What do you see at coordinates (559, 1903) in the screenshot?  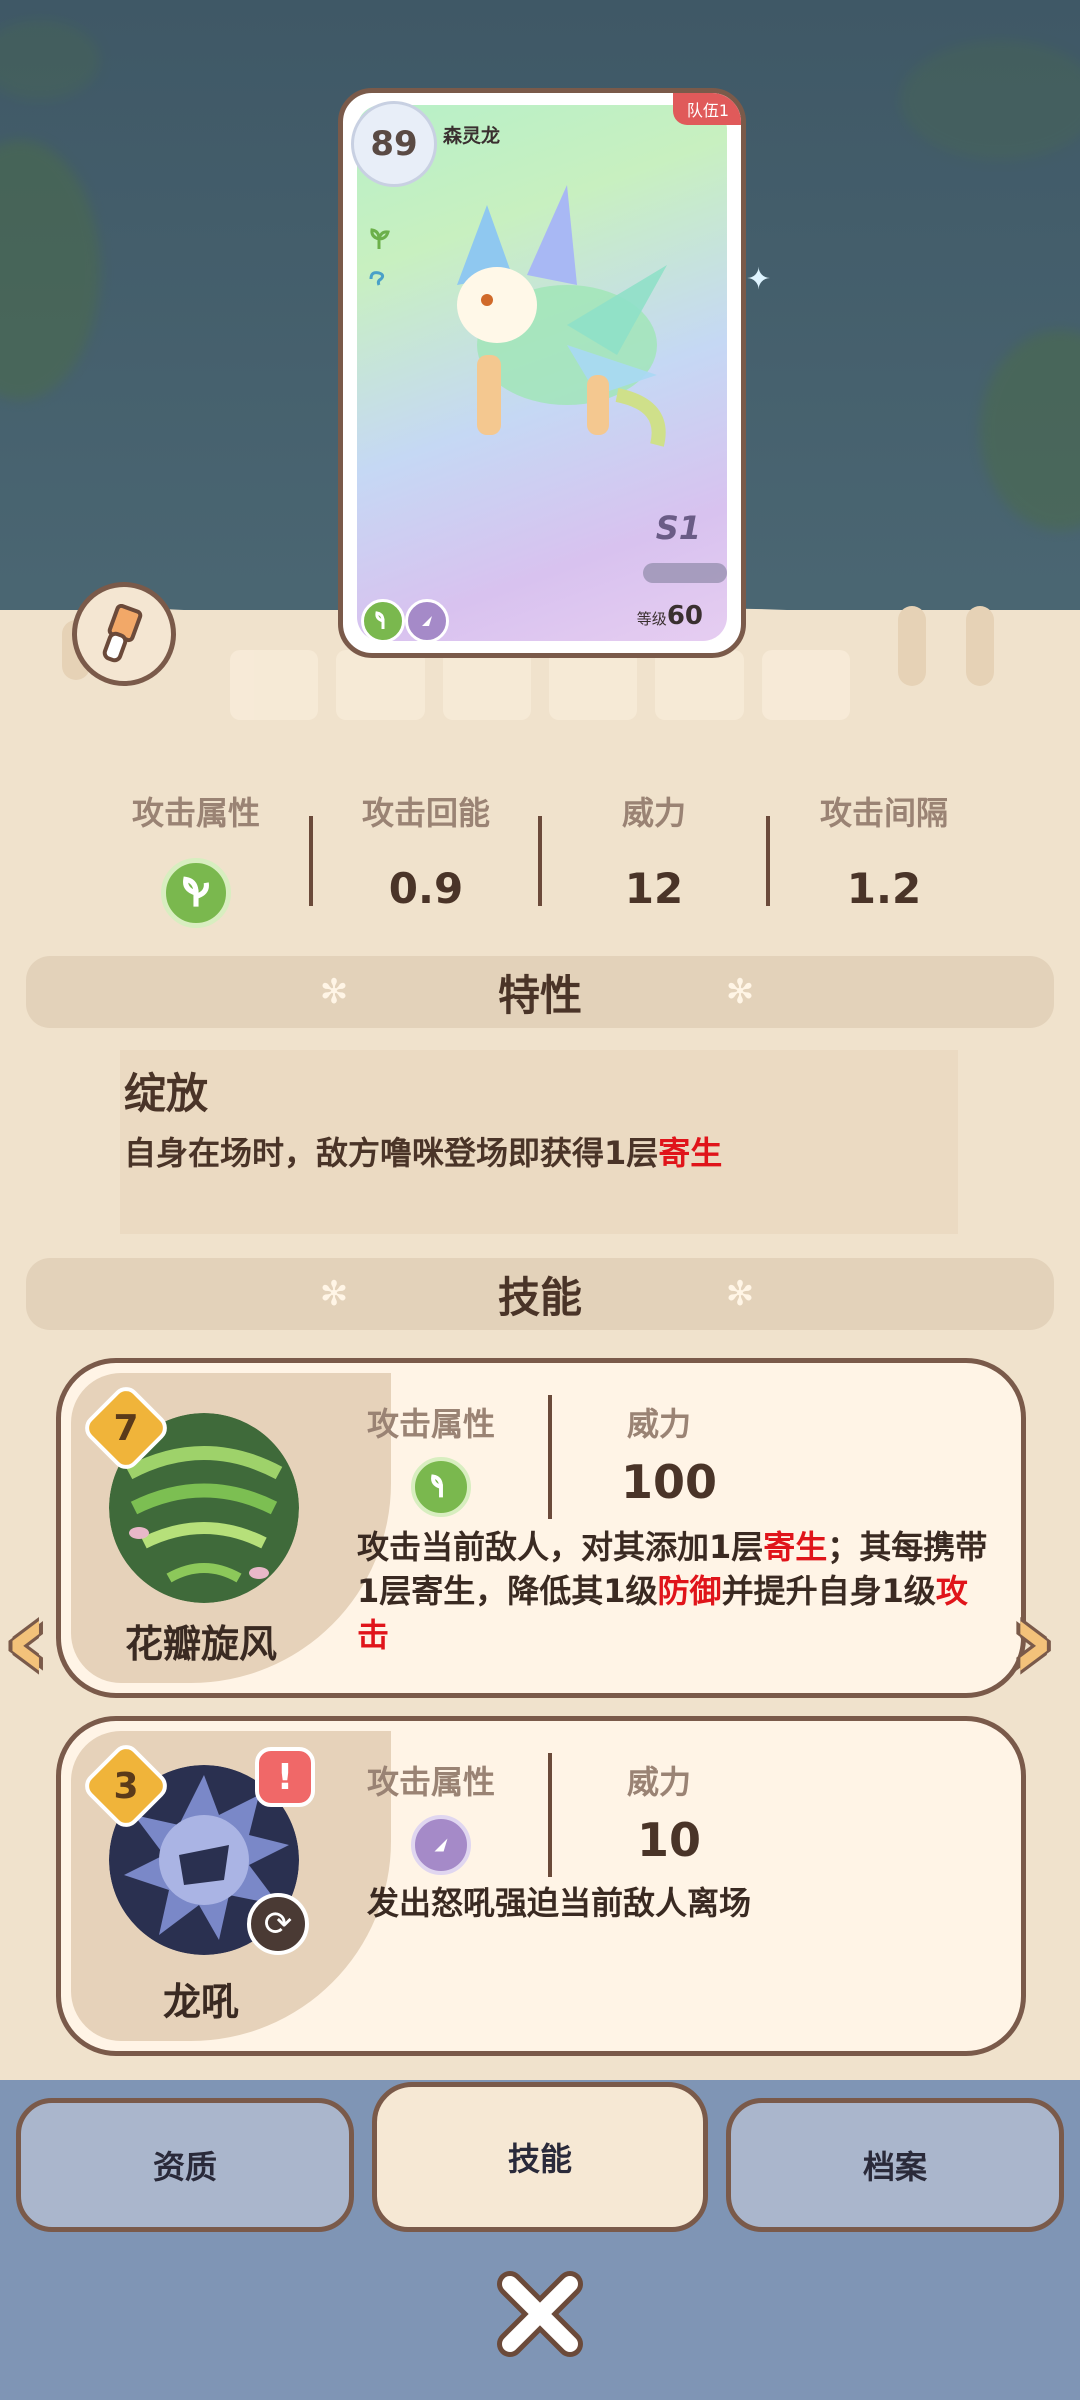 I see `skill-description: 发出怒吼强迫当前敌人离场` at bounding box center [559, 1903].